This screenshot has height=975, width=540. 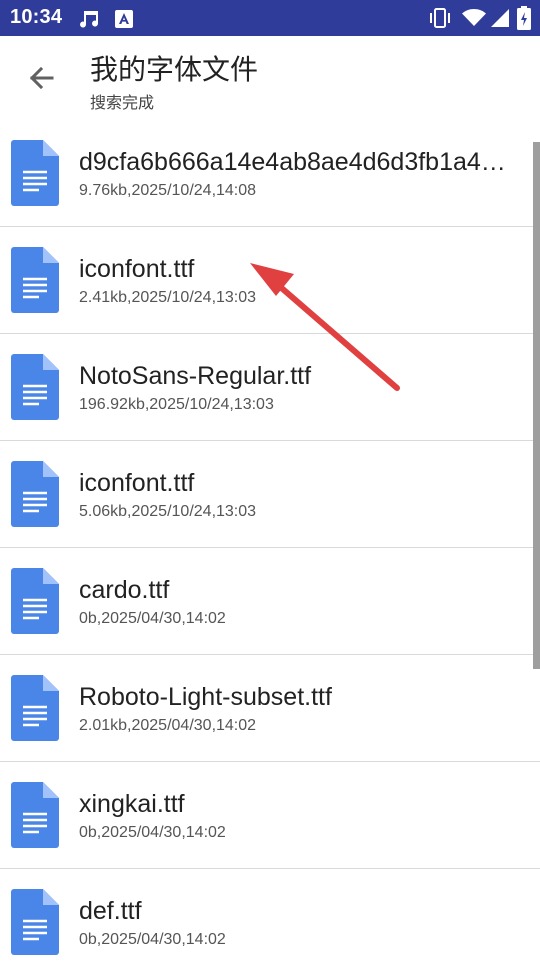 I want to click on file-name: xingkai.ttf, so click(x=132, y=804).